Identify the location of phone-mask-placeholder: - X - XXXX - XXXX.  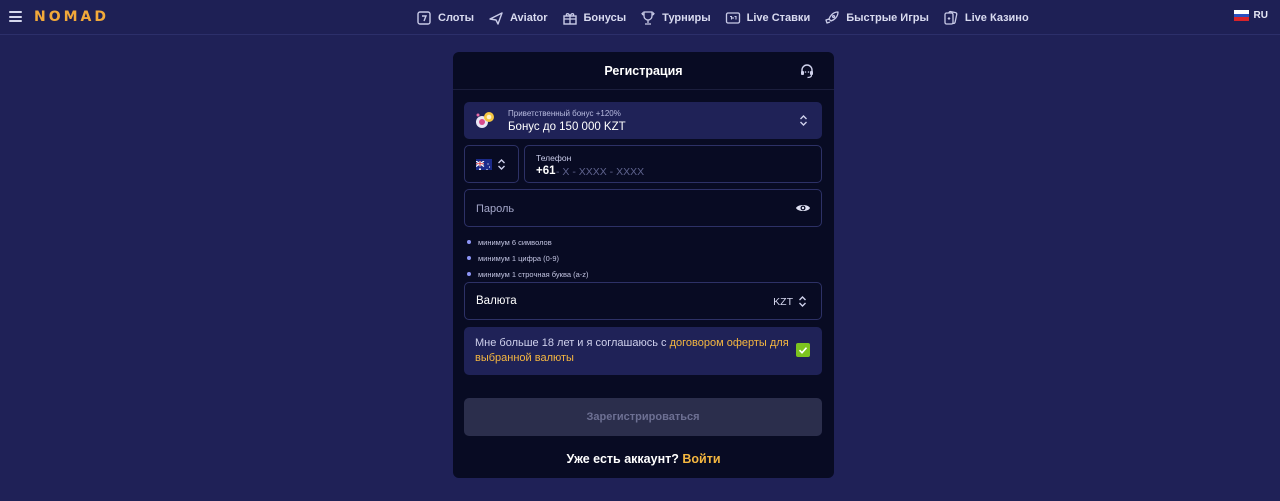
(600, 172).